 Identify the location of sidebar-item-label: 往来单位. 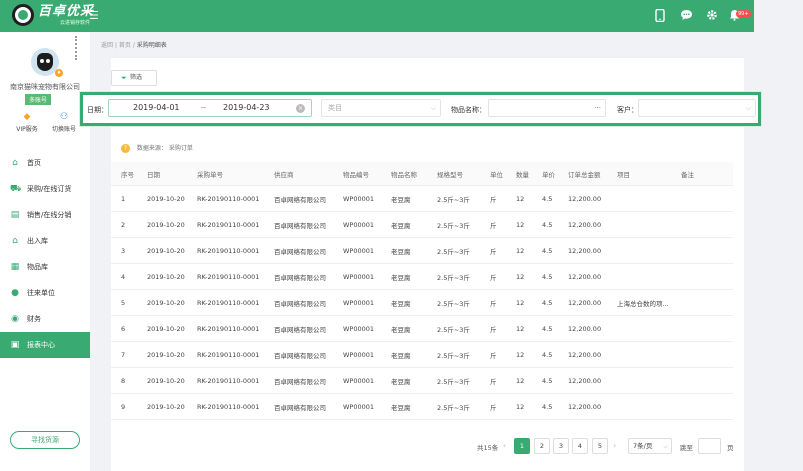
(41, 293).